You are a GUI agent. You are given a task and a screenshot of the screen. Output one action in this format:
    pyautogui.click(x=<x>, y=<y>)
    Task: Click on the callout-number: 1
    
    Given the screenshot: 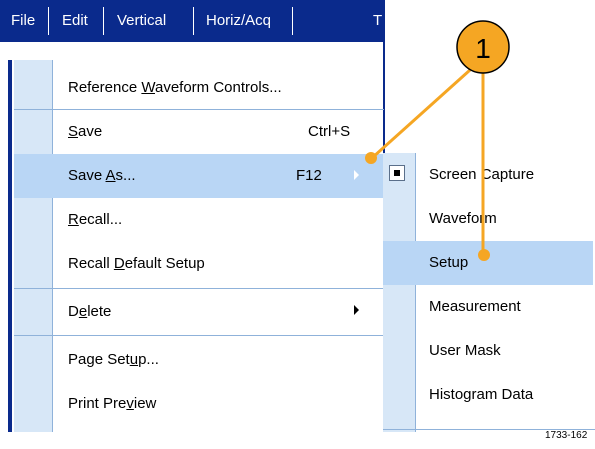 What is the action you would take?
    pyautogui.click(x=483, y=48)
    